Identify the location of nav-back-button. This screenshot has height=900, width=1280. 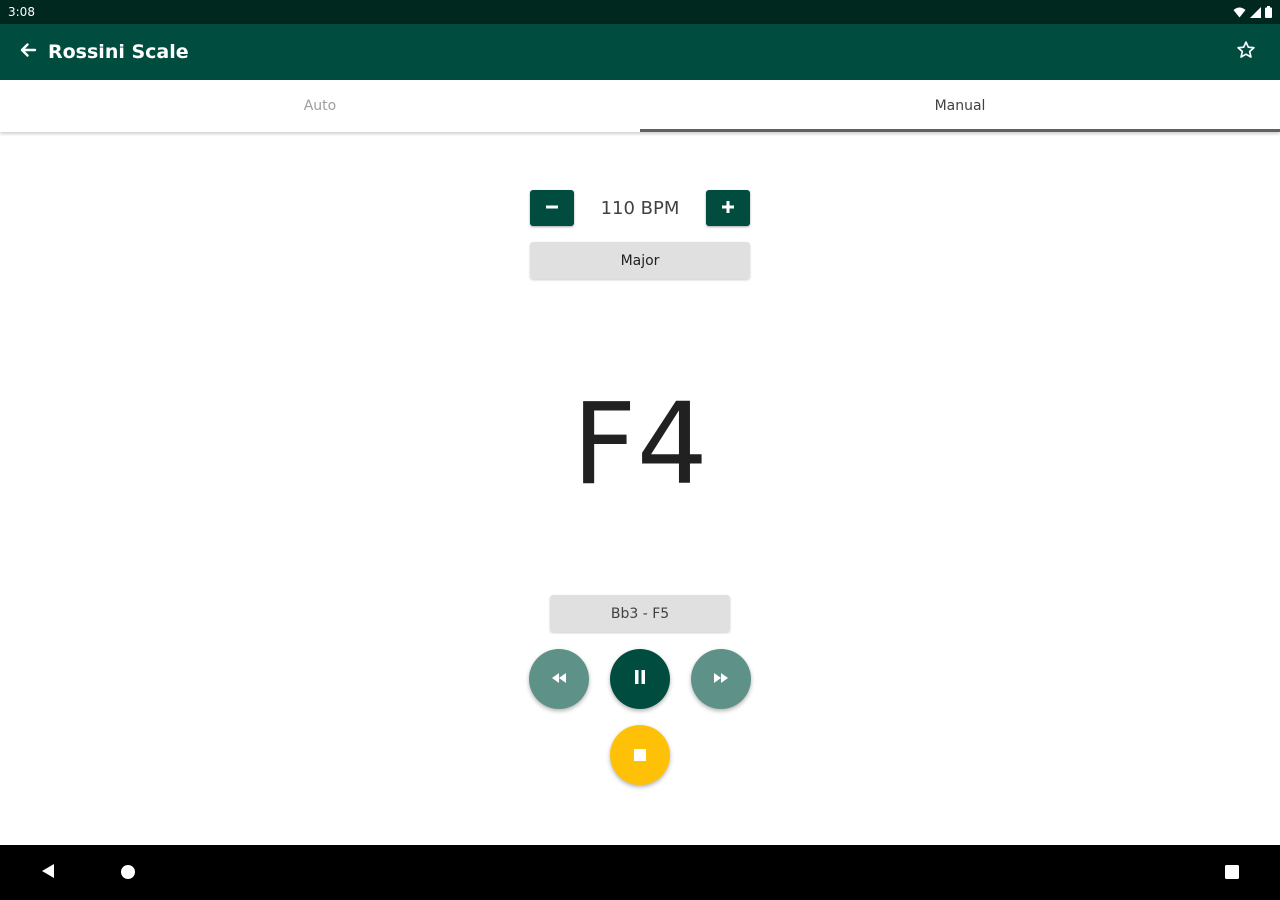
(48, 873).